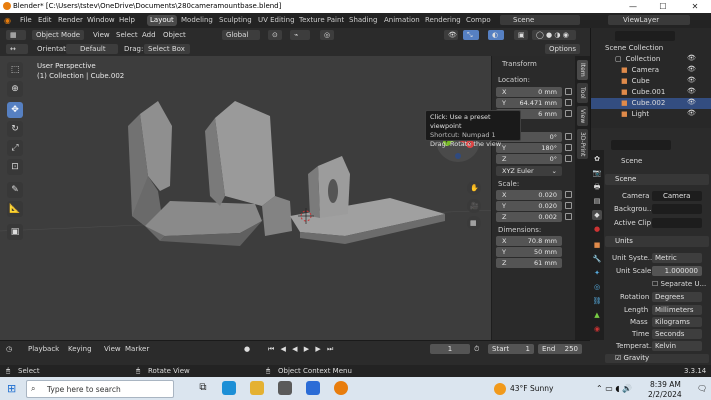 The image size is (711, 400). Describe the element at coordinates (149, 35) in the screenshot. I see `add-menu: Add` at that location.